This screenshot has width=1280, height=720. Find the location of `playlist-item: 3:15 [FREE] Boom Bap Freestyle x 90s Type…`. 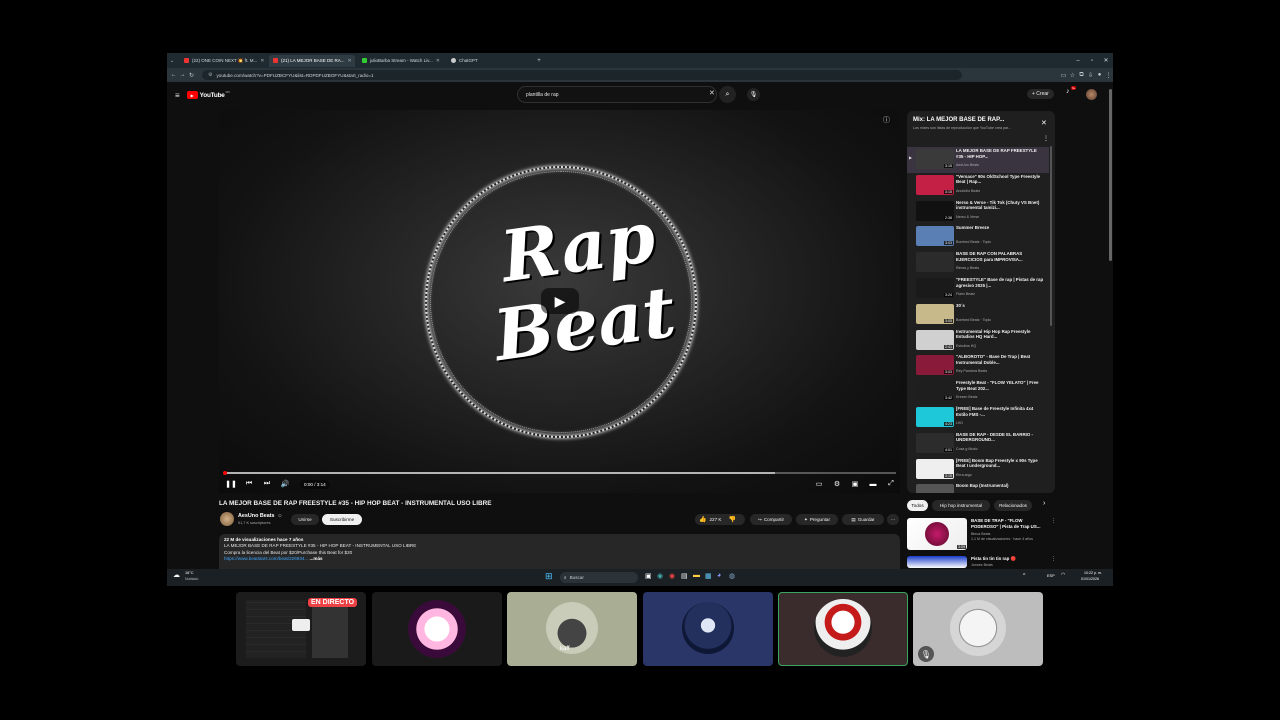

playlist-item: 3:15 [FREE] Boom Bap Freestyle x 90s Type… is located at coordinates (978, 470).